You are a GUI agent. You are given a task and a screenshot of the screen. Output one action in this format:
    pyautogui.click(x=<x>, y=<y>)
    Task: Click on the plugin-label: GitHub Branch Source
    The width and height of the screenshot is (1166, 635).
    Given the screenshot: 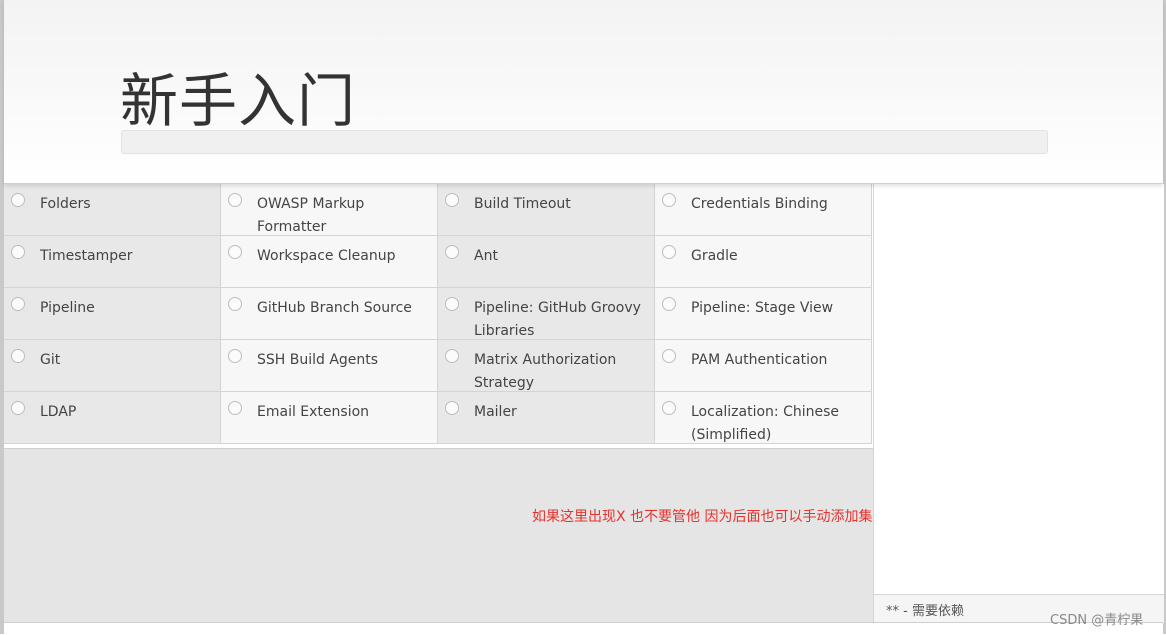 What is the action you would take?
    pyautogui.click(x=334, y=308)
    